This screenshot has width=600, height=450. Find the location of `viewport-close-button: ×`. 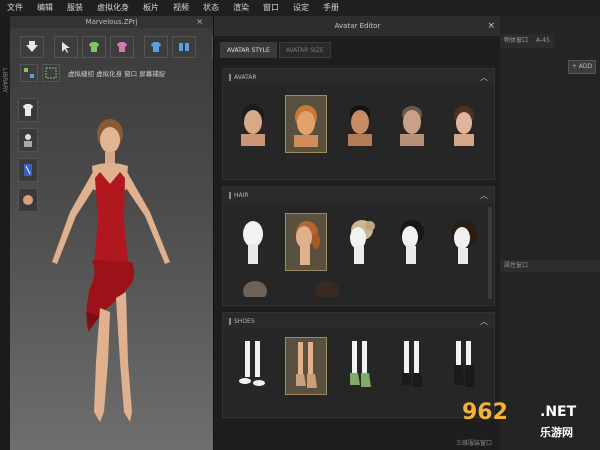

viewport-close-button: × is located at coordinates (199, 22).